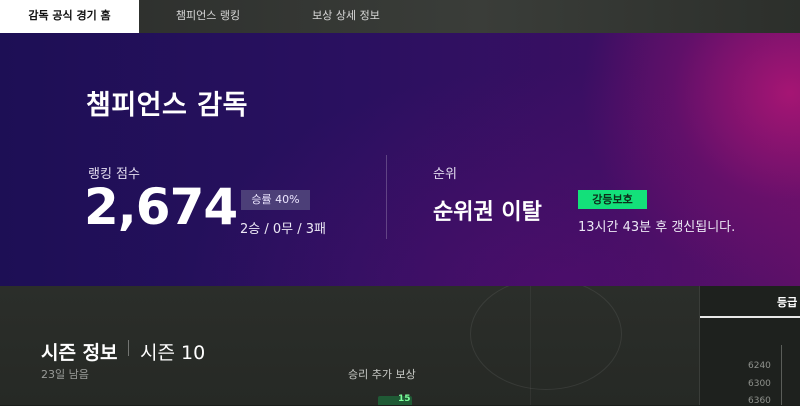 Image resolution: width=800 pixels, height=406 pixels. What do you see at coordinates (546, 338) in the screenshot?
I see `pitch-center-circle` at bounding box center [546, 338].